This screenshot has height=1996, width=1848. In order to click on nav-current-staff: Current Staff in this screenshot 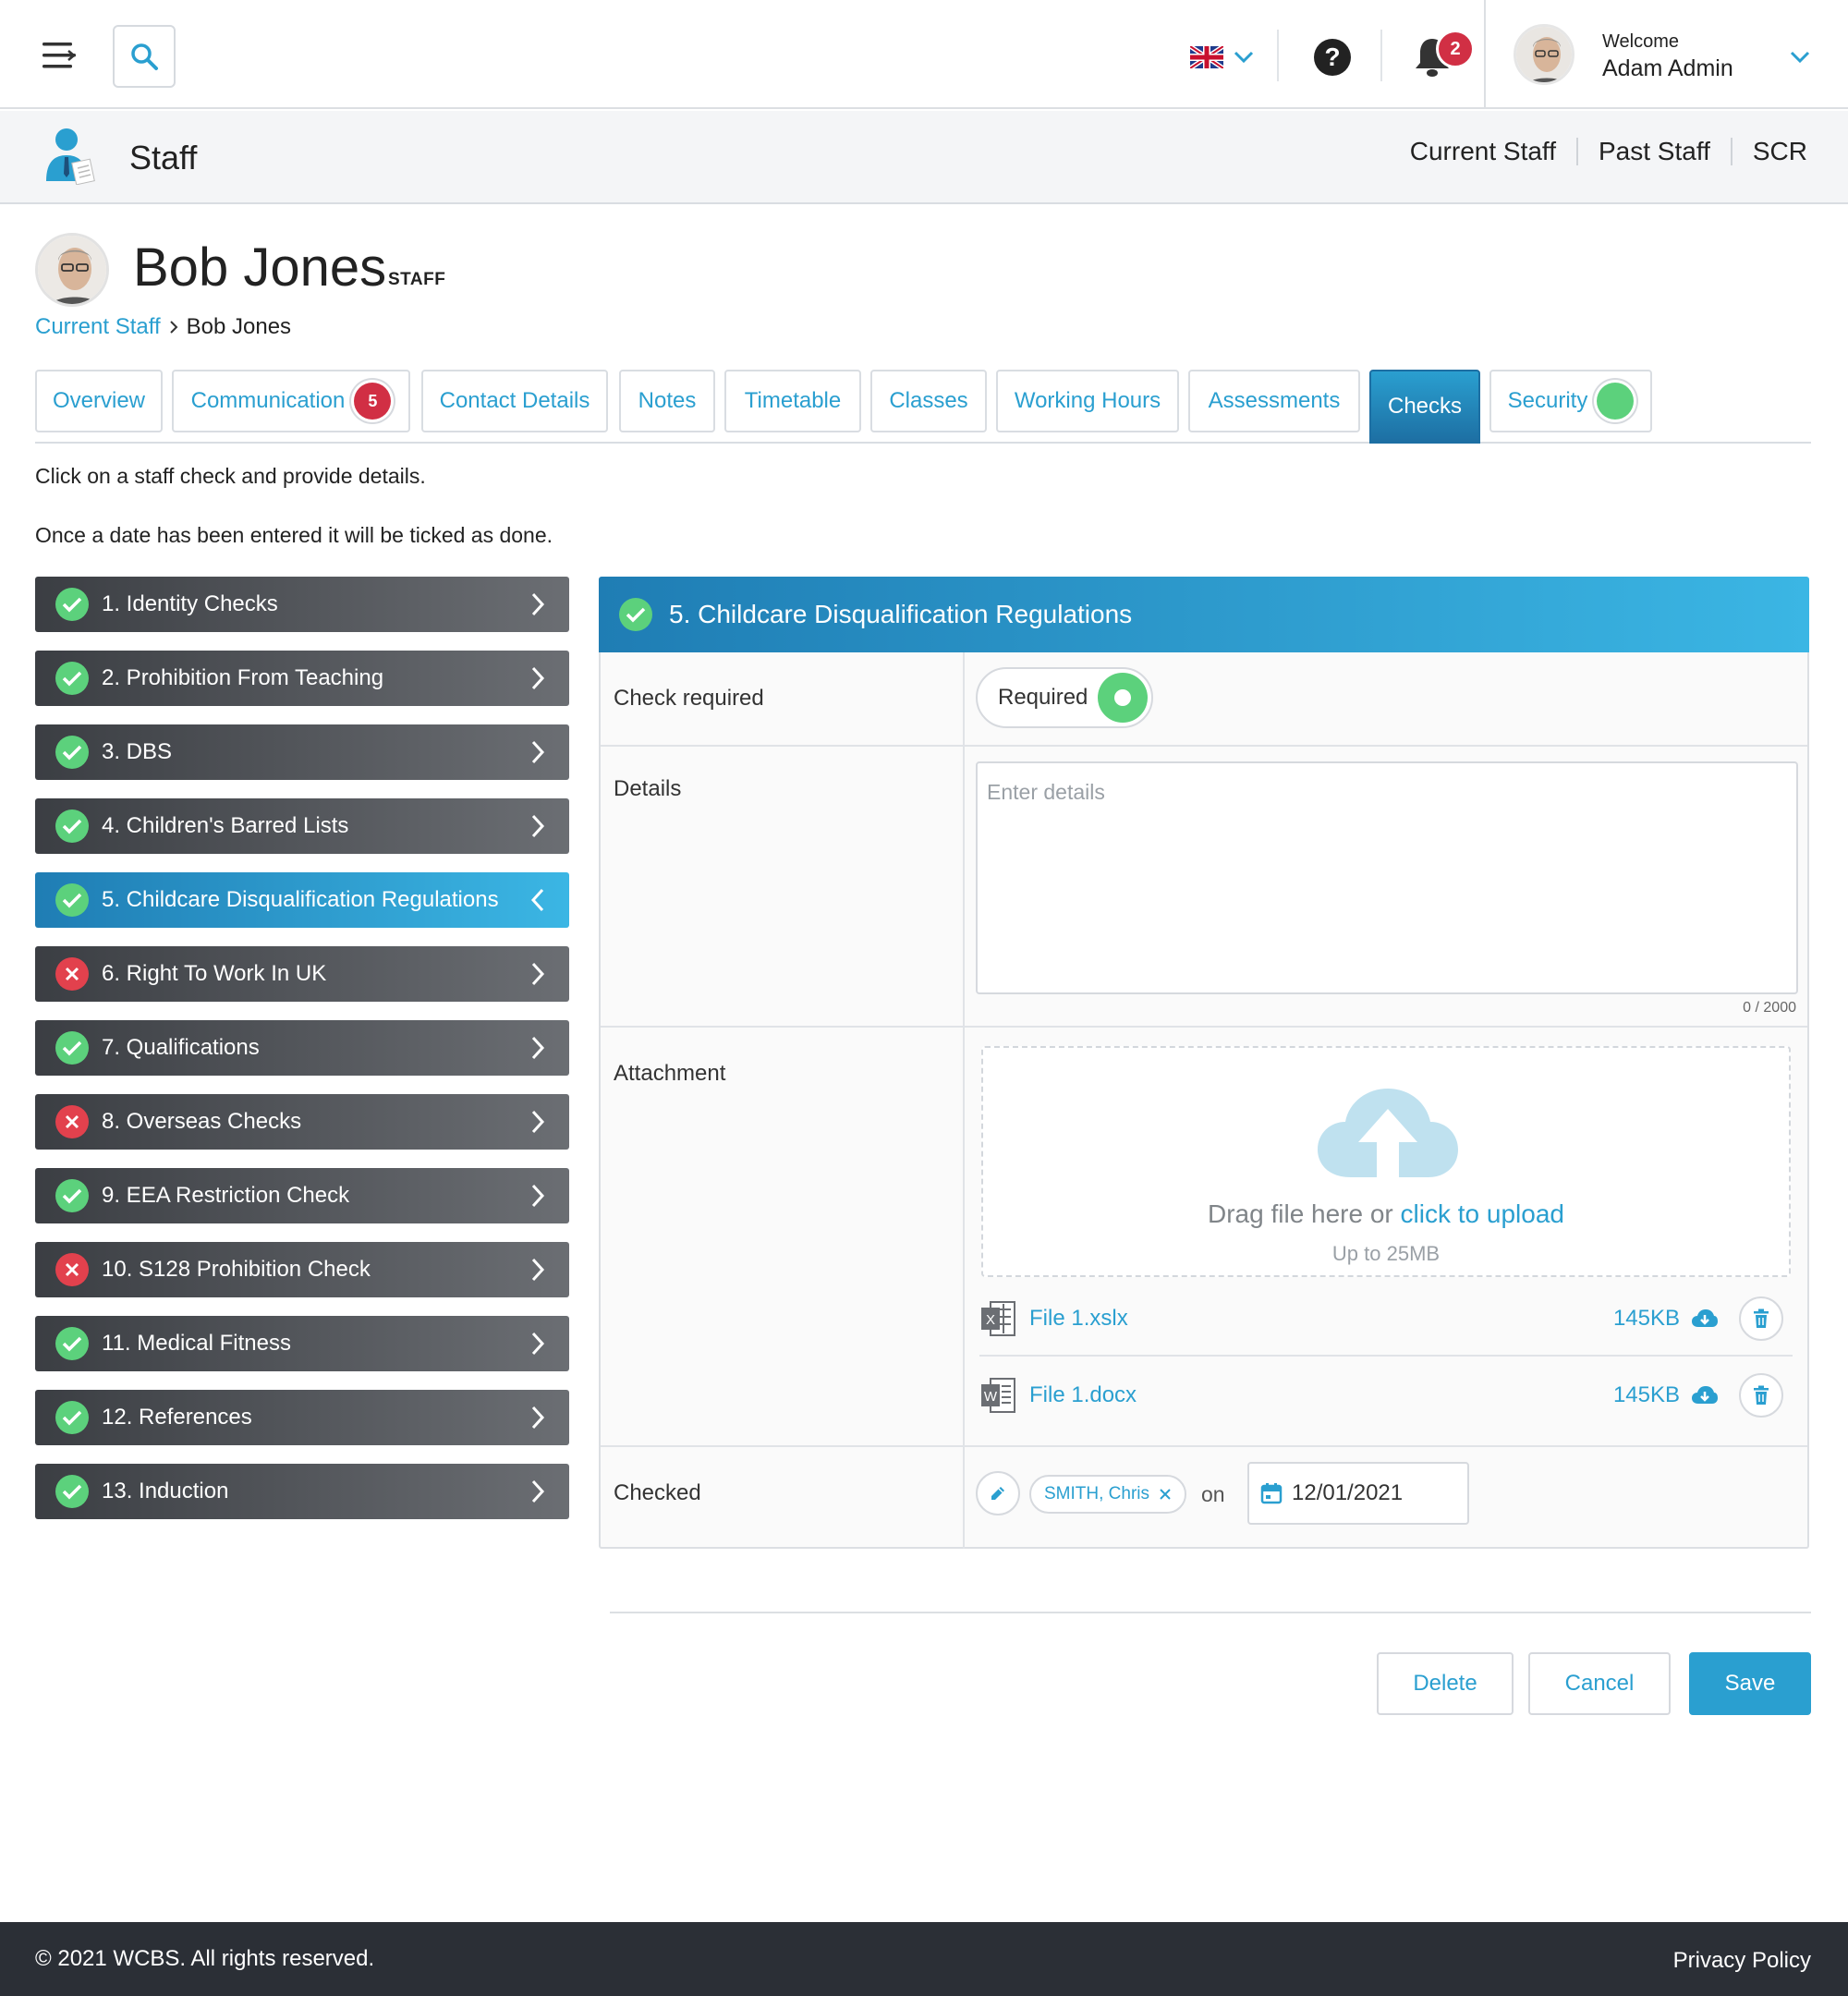, I will do `click(1483, 151)`.